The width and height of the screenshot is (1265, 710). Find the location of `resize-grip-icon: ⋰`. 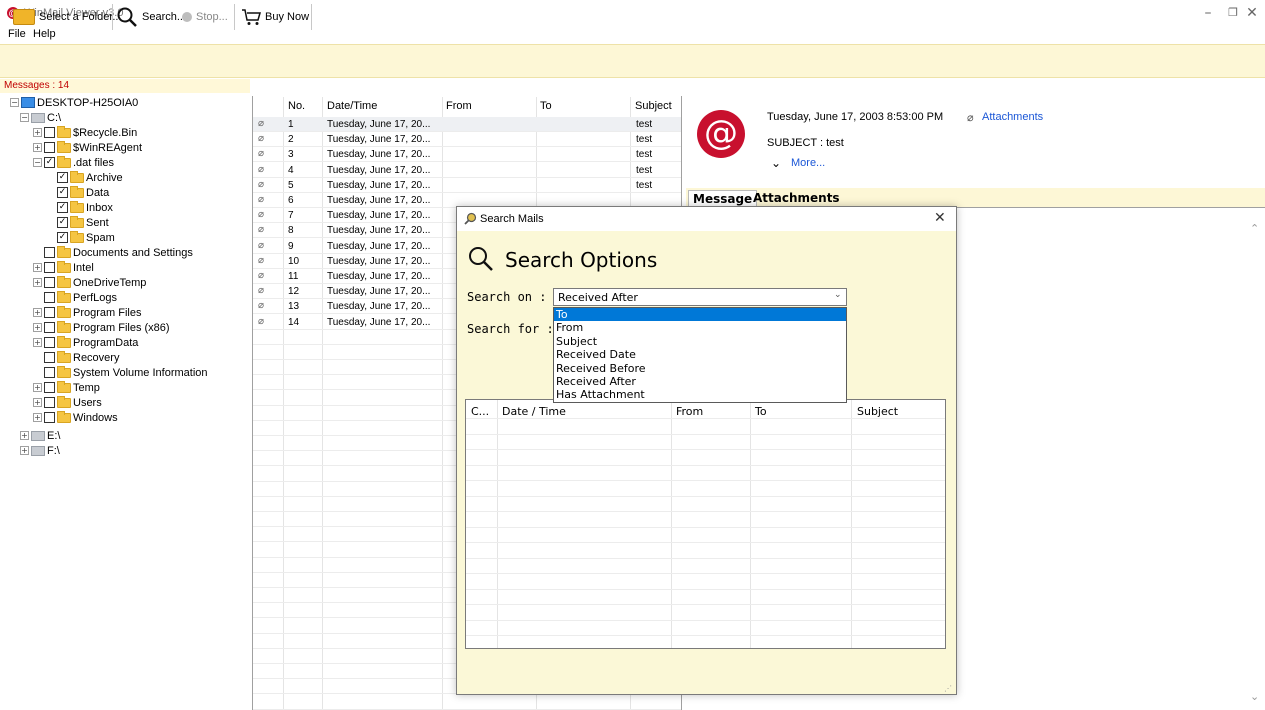

resize-grip-icon: ⋰ is located at coordinates (948, 688).